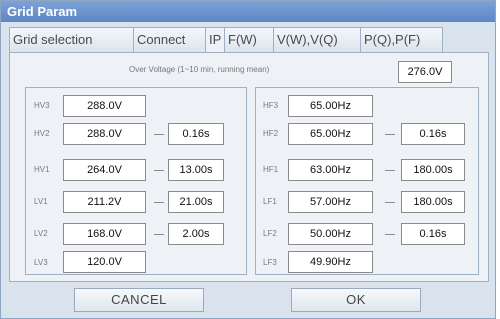 The image size is (500, 319). Describe the element at coordinates (330, 134) in the screenshot. I see `hf2-frequency-input: 65.00Hz` at that location.